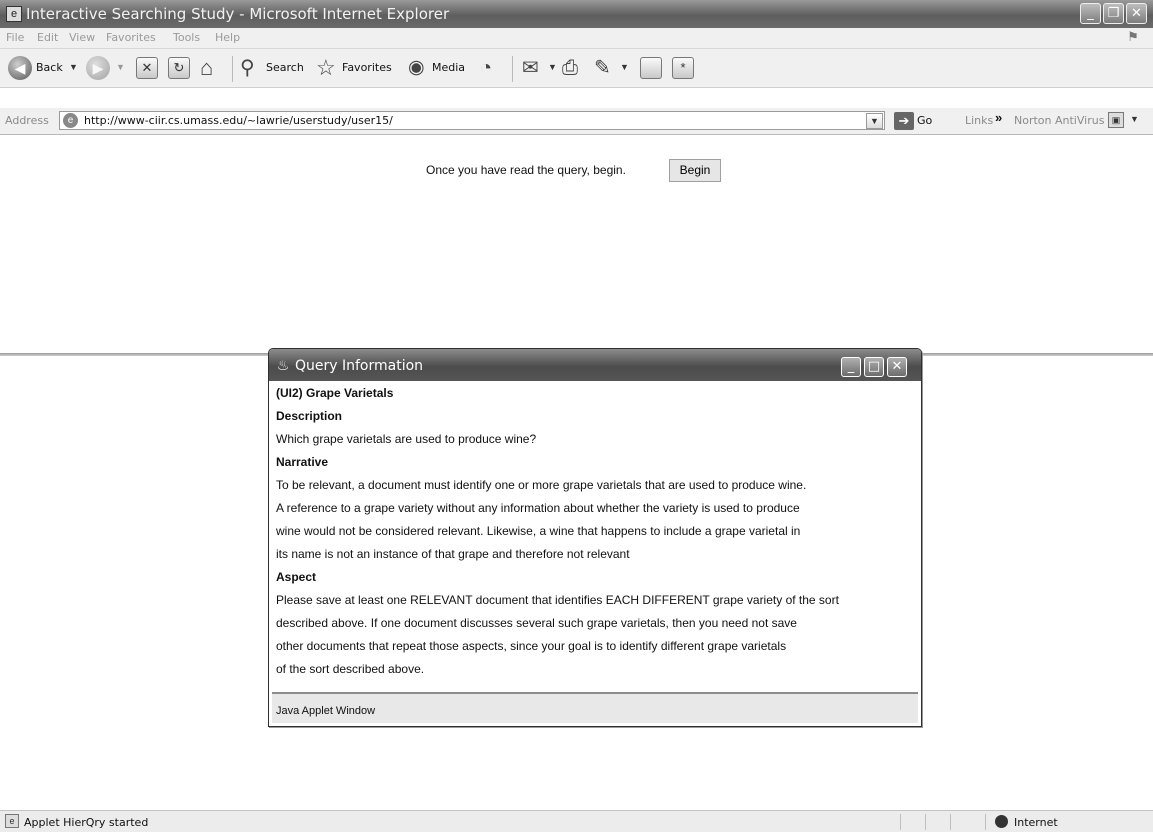  What do you see at coordinates (285, 67) in the screenshot?
I see `search-button-label: Search` at bounding box center [285, 67].